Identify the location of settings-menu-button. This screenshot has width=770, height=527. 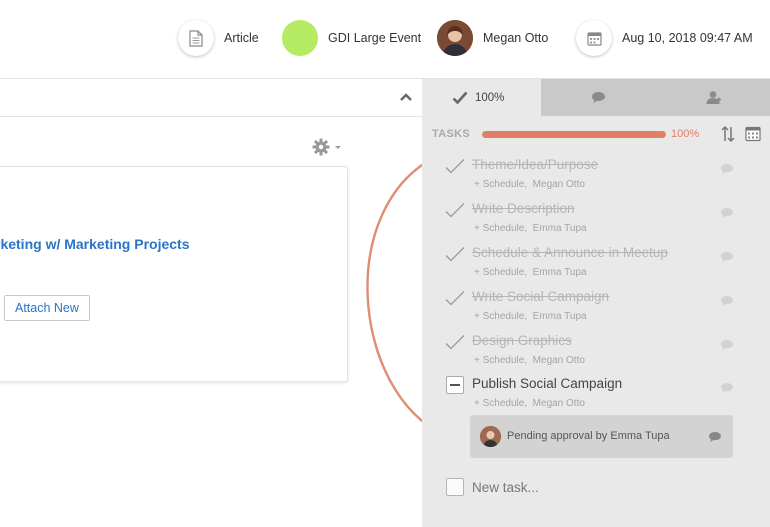
(328, 147).